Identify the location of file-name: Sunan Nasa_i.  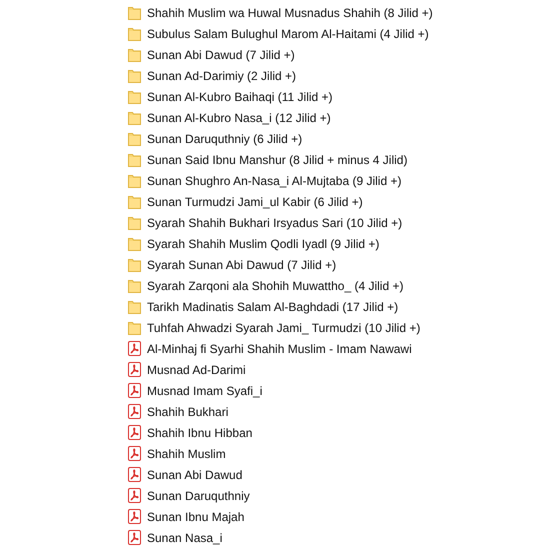
(184, 537).